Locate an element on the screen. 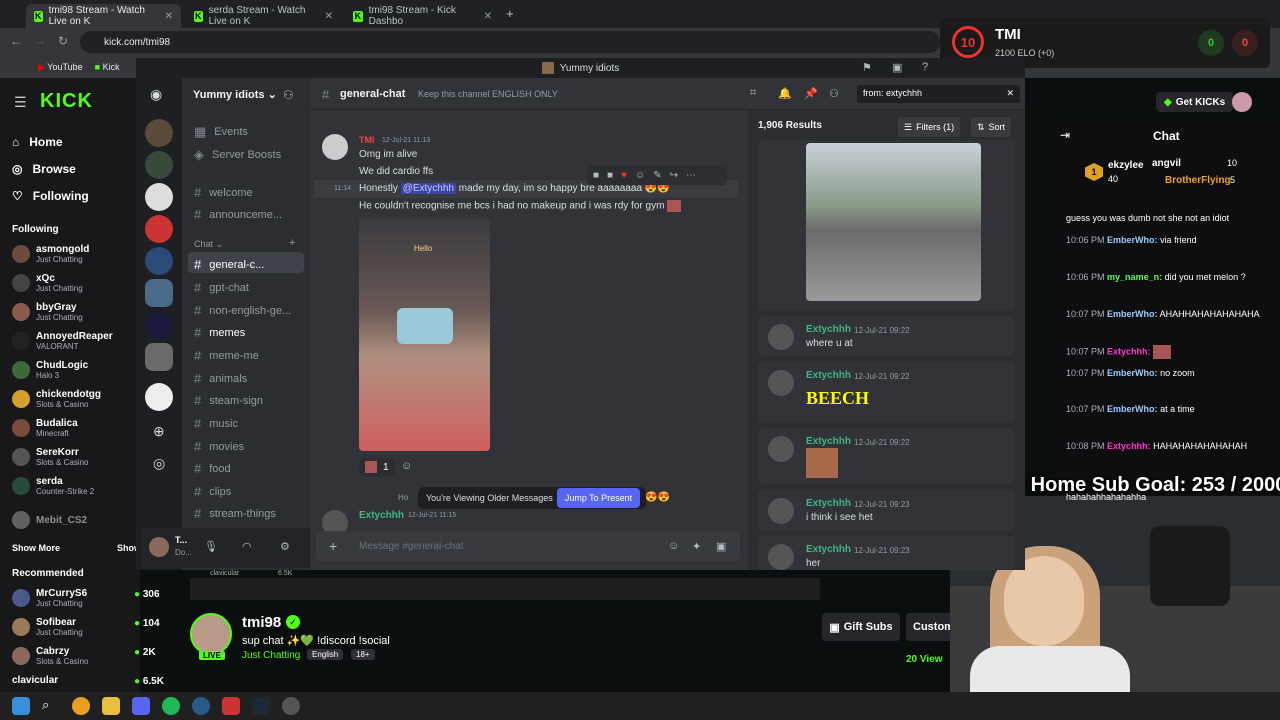  gift-subs-button: ▣ Gift Subs is located at coordinates (861, 627).